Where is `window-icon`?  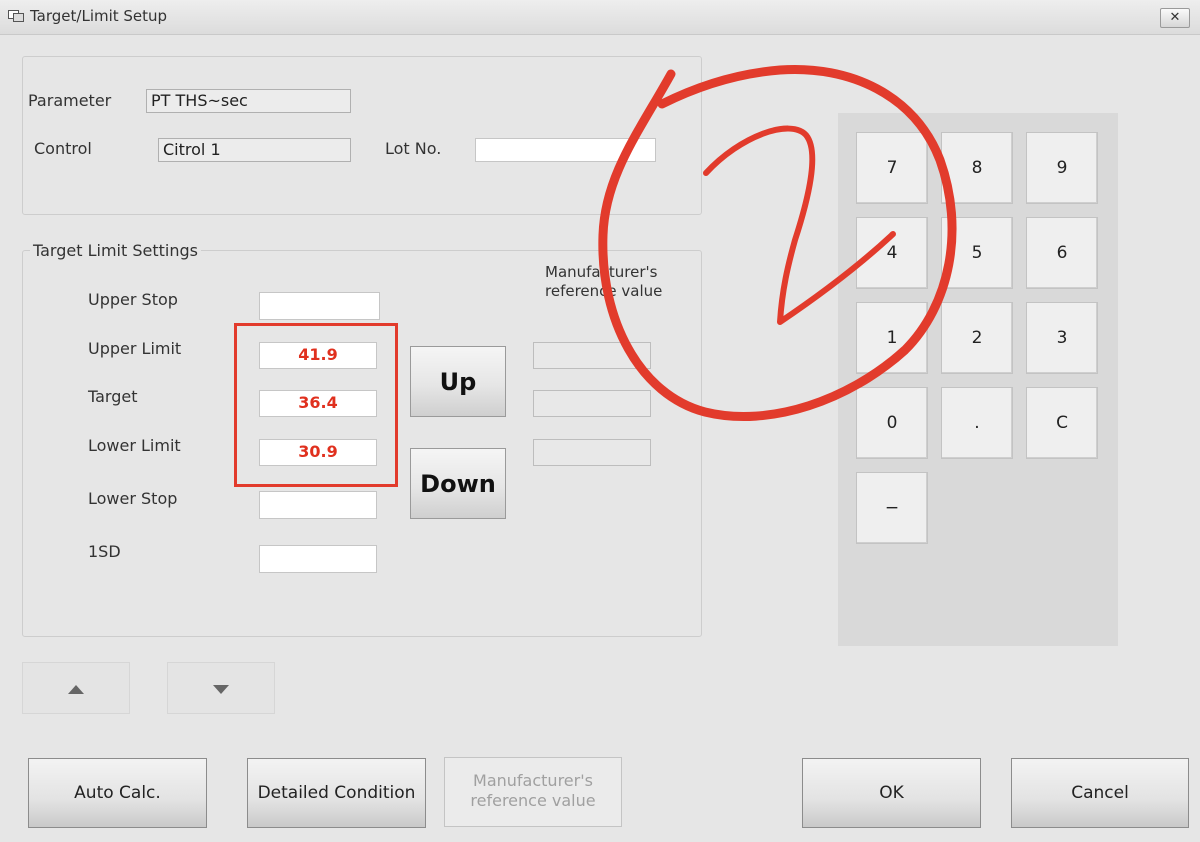 window-icon is located at coordinates (16, 16).